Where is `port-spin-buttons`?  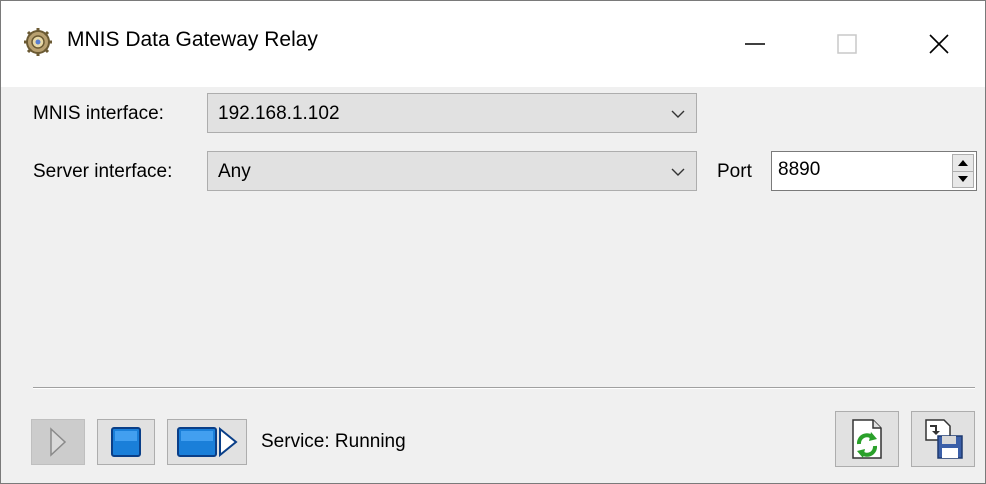 port-spin-buttons is located at coordinates (963, 171).